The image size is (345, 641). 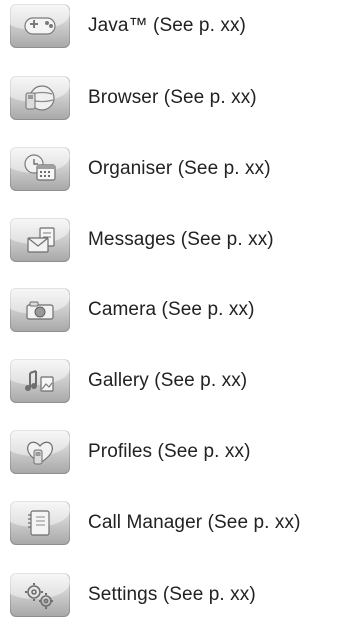 I want to click on menu-item-label: Profiles (See p. xx), so click(x=169, y=451).